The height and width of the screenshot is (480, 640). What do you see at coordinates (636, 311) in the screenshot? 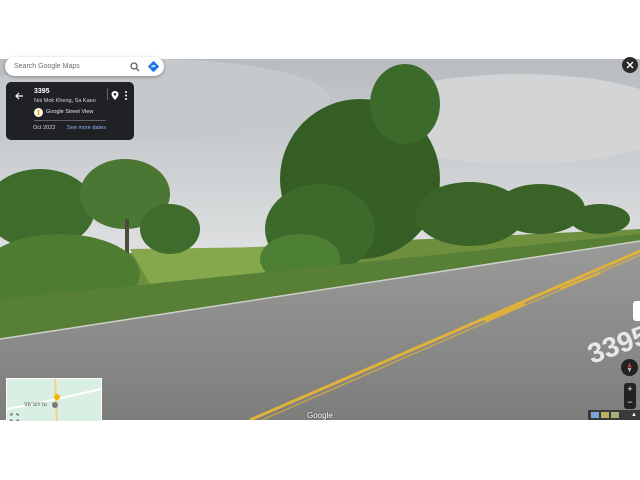
I see `side-panel-tab` at bounding box center [636, 311].